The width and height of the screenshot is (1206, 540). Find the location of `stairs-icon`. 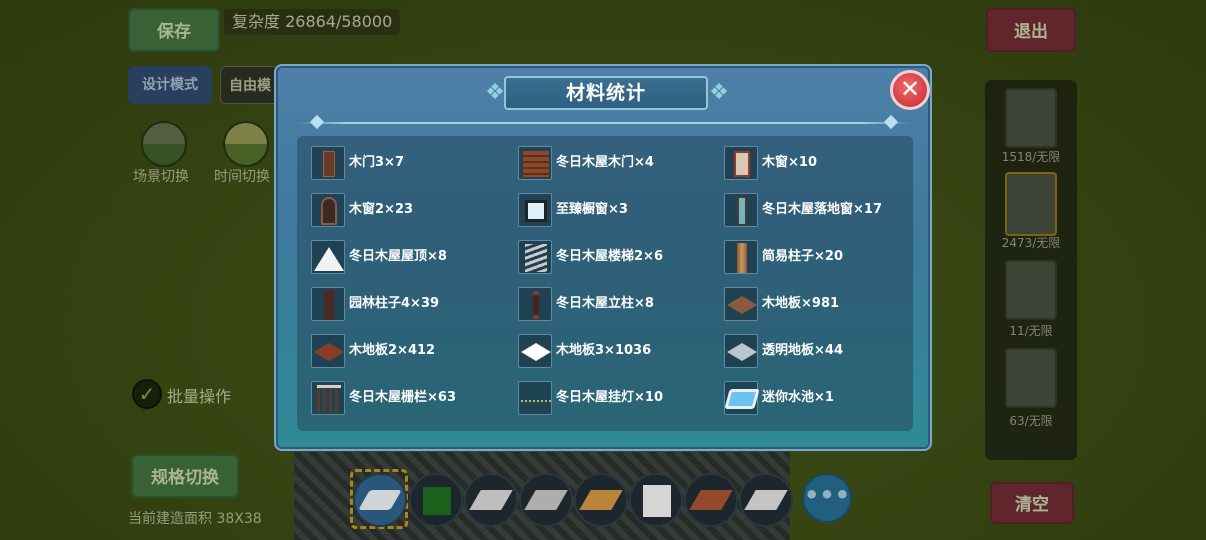

stairs-icon is located at coordinates (535, 257).